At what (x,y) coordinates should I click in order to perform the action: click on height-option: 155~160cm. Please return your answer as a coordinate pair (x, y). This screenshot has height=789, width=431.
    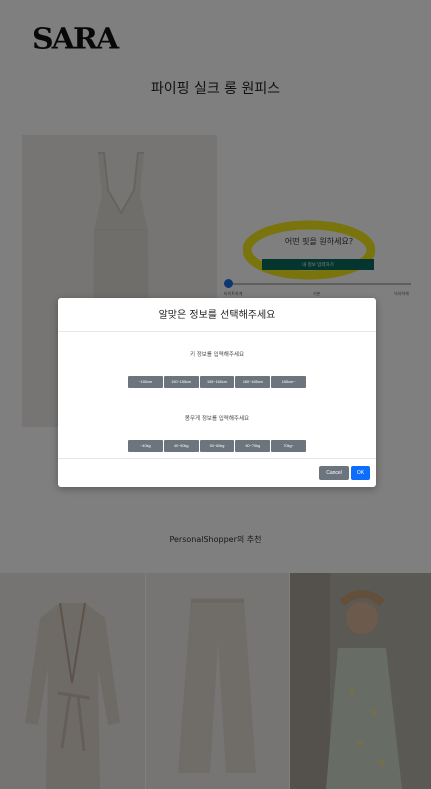
    Looking at the image, I should click on (217, 382).